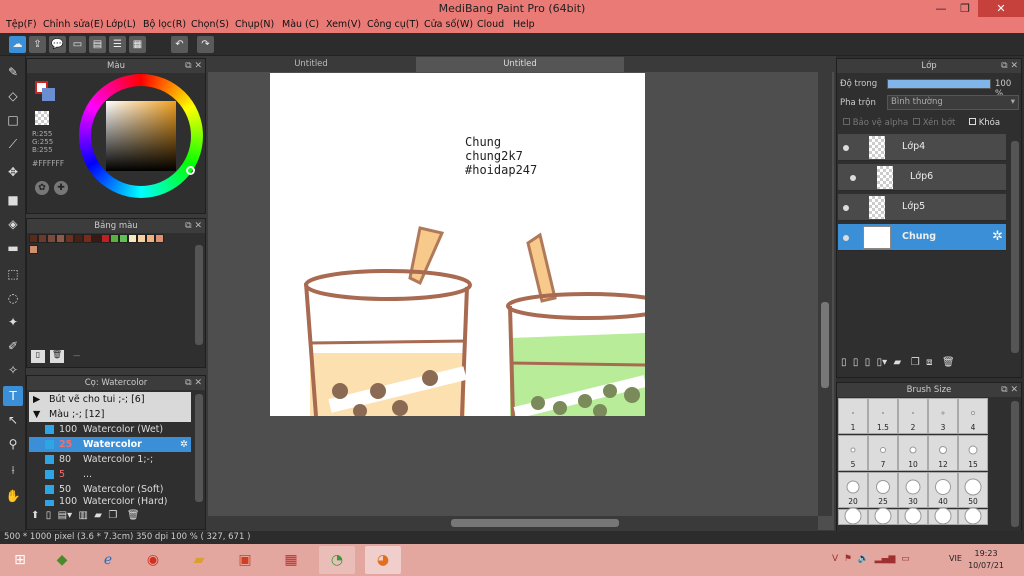  Describe the element at coordinates (13, 200) in the screenshot. I see `fill-rect-tool-icon: ■` at that location.